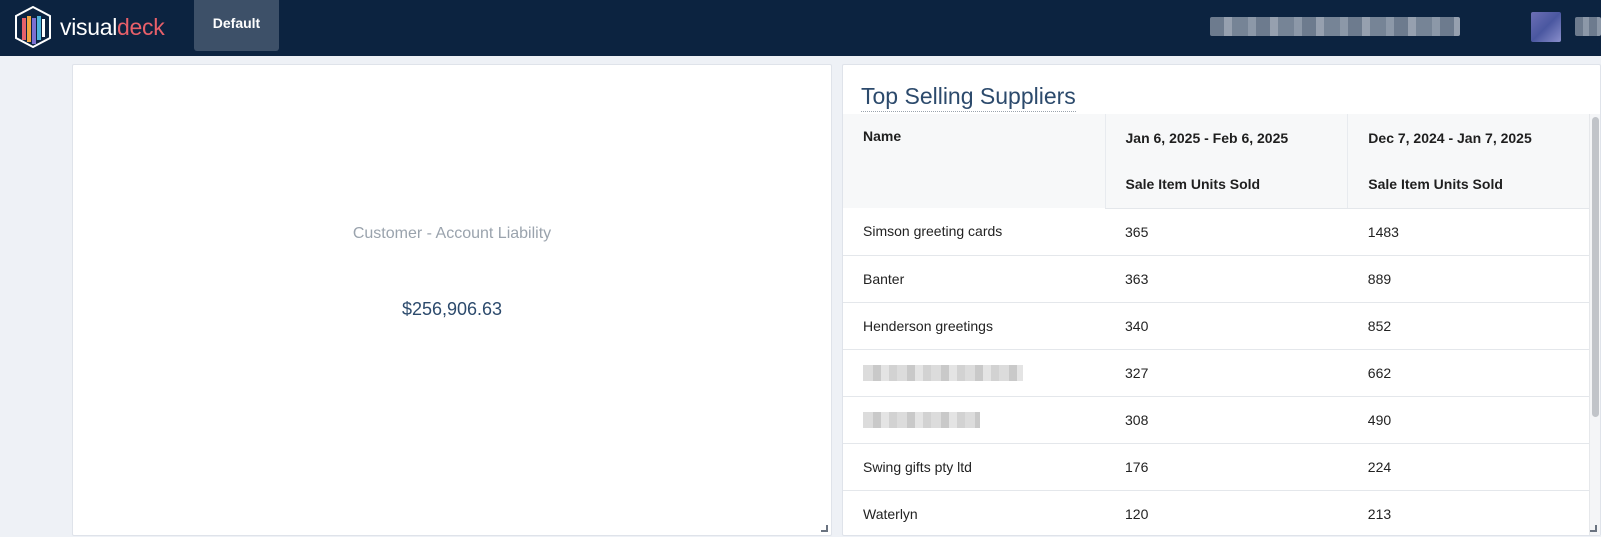 The width and height of the screenshot is (1601, 537). I want to click on account-menu-redacted, so click(1588, 26).